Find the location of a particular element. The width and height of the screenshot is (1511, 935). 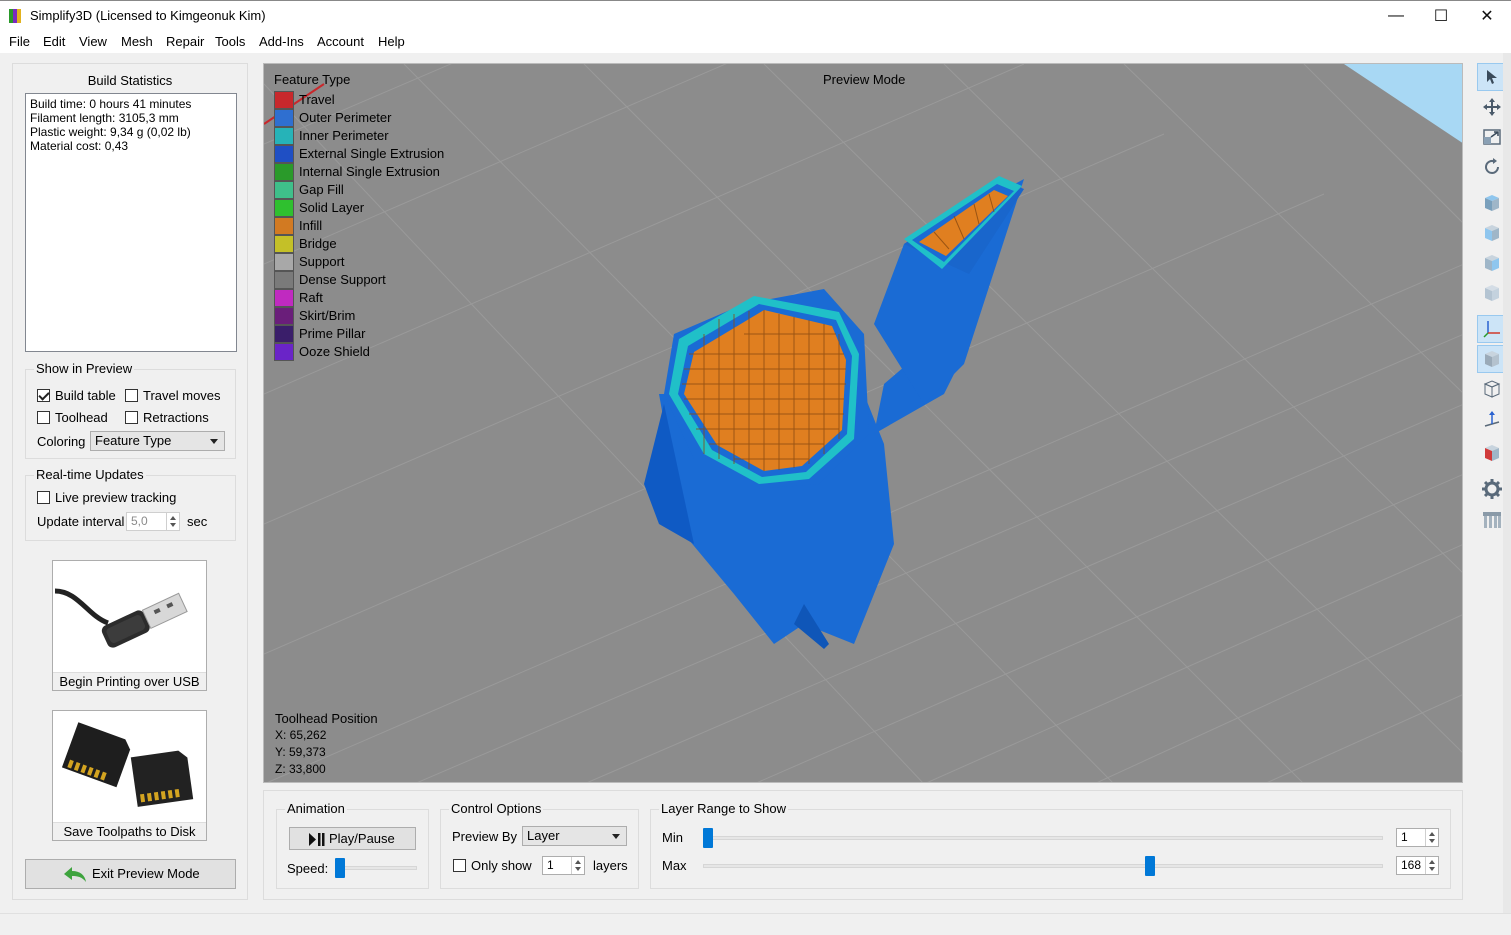

spinner-arrows-icon is located at coordinates (1431, 837).